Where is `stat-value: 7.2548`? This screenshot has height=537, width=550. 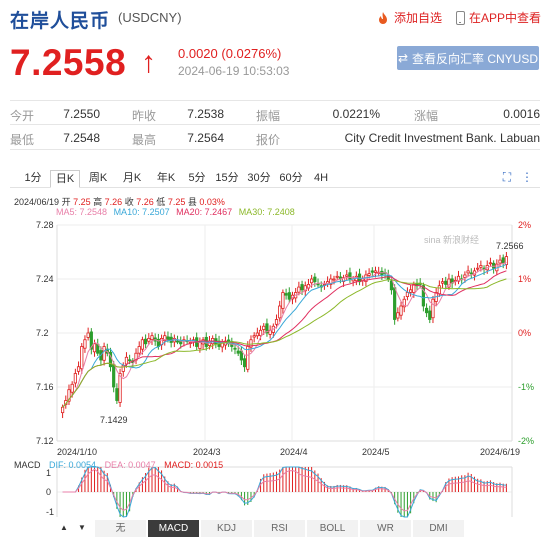
stat-value: 7.2548 is located at coordinates (81, 138).